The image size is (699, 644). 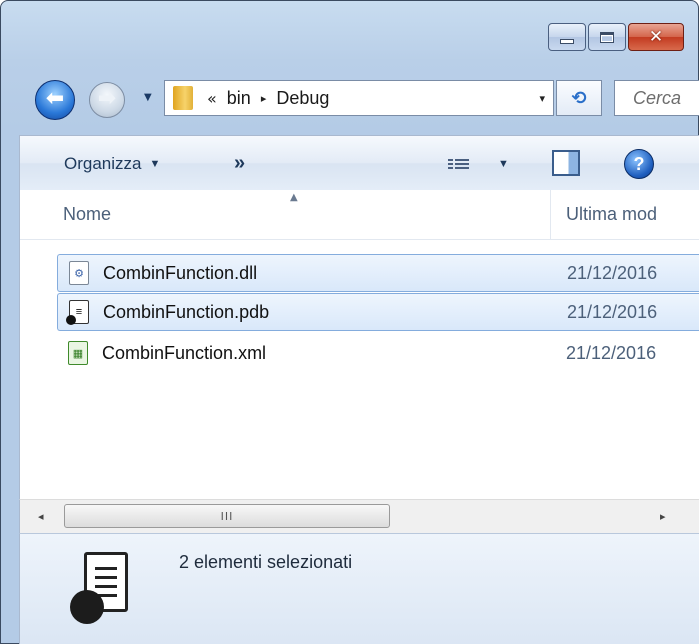 I want to click on organize-label: Organizza, so click(x=103, y=163).